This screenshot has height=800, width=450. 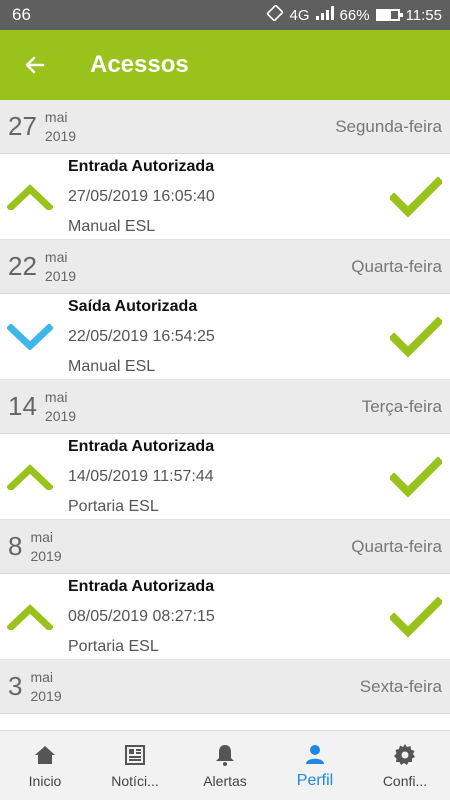 I want to click on network-type: 4G, so click(x=299, y=15).